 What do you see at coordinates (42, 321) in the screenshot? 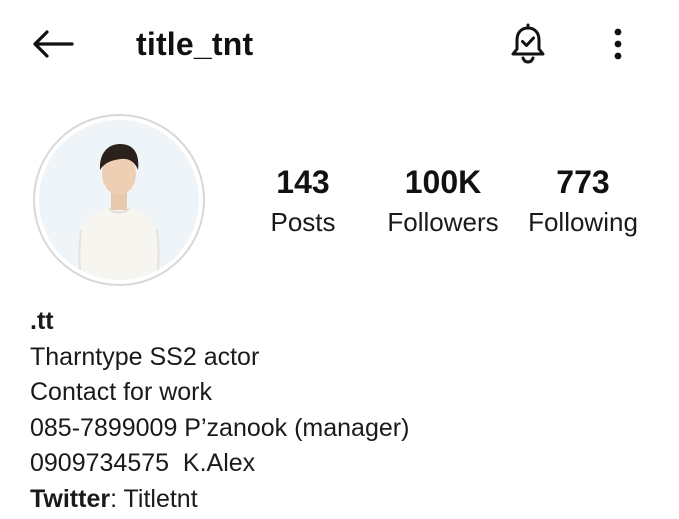
I see `display-name: .tt` at bounding box center [42, 321].